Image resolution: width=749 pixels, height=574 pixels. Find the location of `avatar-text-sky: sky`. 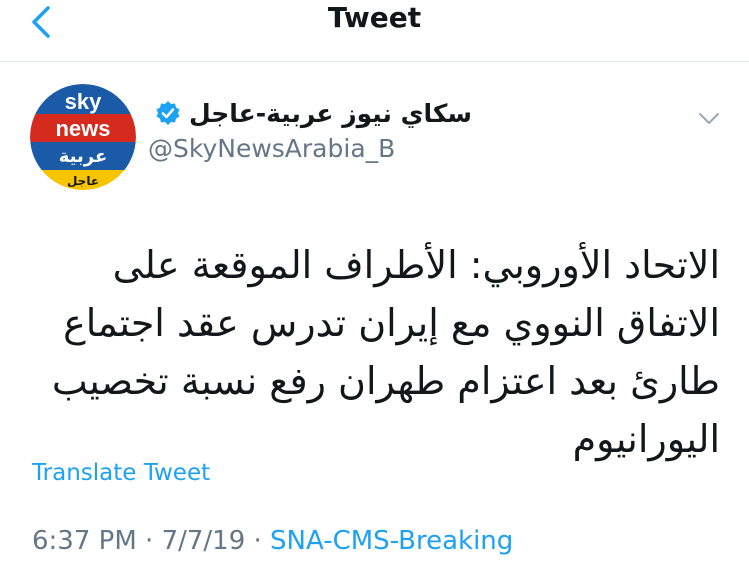

avatar-text-sky: sky is located at coordinates (83, 101).